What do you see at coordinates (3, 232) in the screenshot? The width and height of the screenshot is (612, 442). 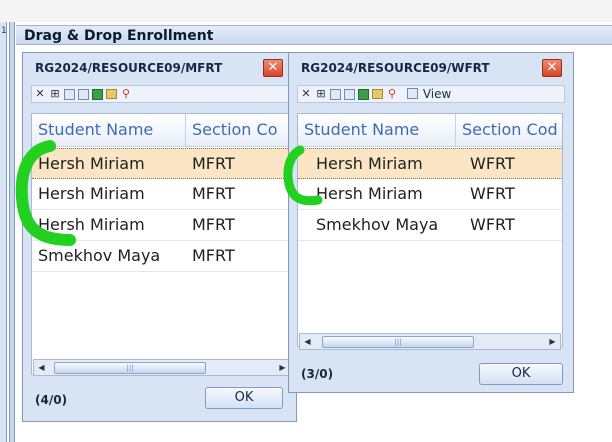 I see `left-edge-panel` at bounding box center [3, 232].